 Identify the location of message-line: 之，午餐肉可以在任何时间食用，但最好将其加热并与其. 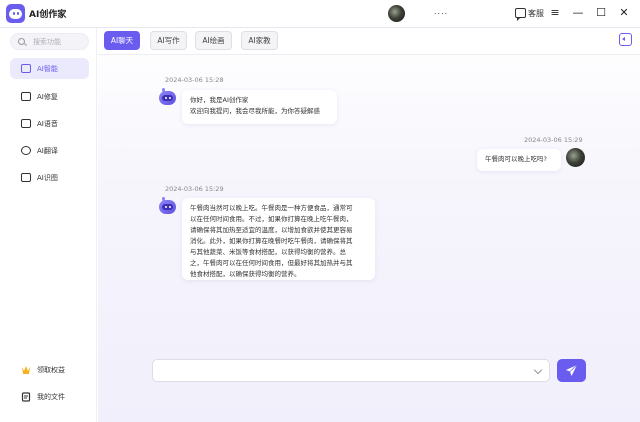
(271, 263).